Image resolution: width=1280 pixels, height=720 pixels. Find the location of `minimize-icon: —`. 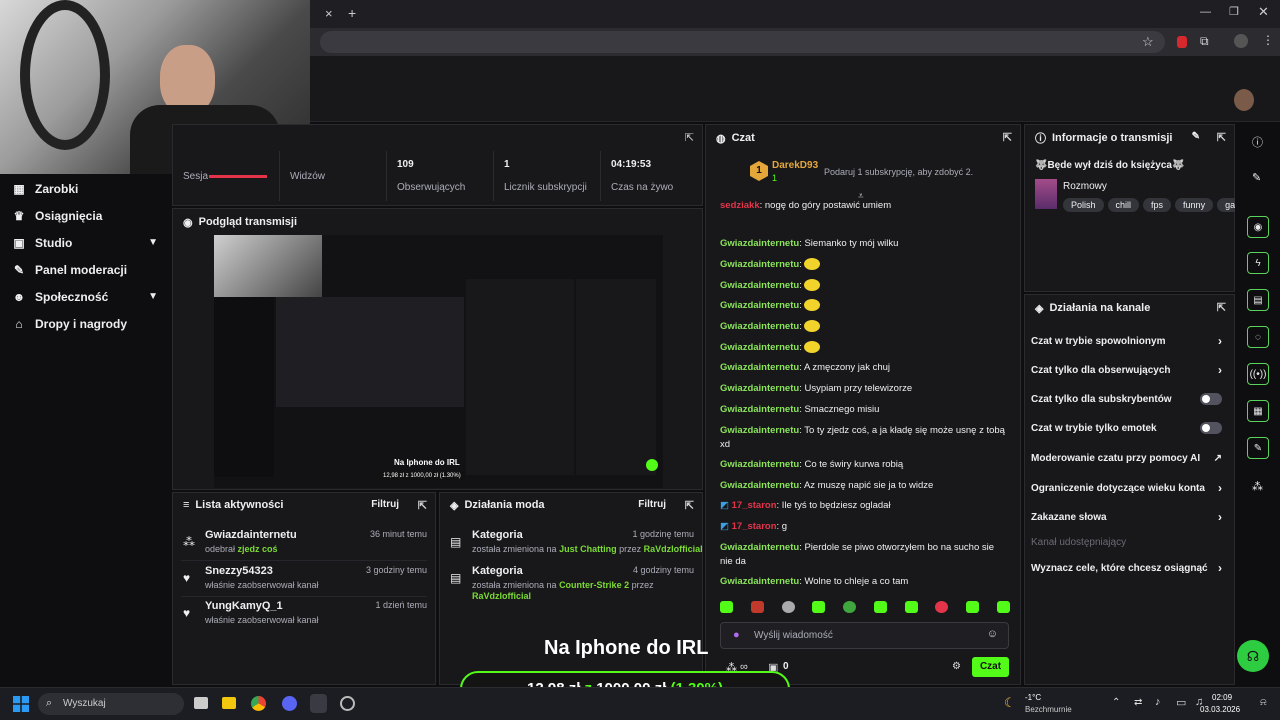

minimize-icon: — is located at coordinates (1205, 12).